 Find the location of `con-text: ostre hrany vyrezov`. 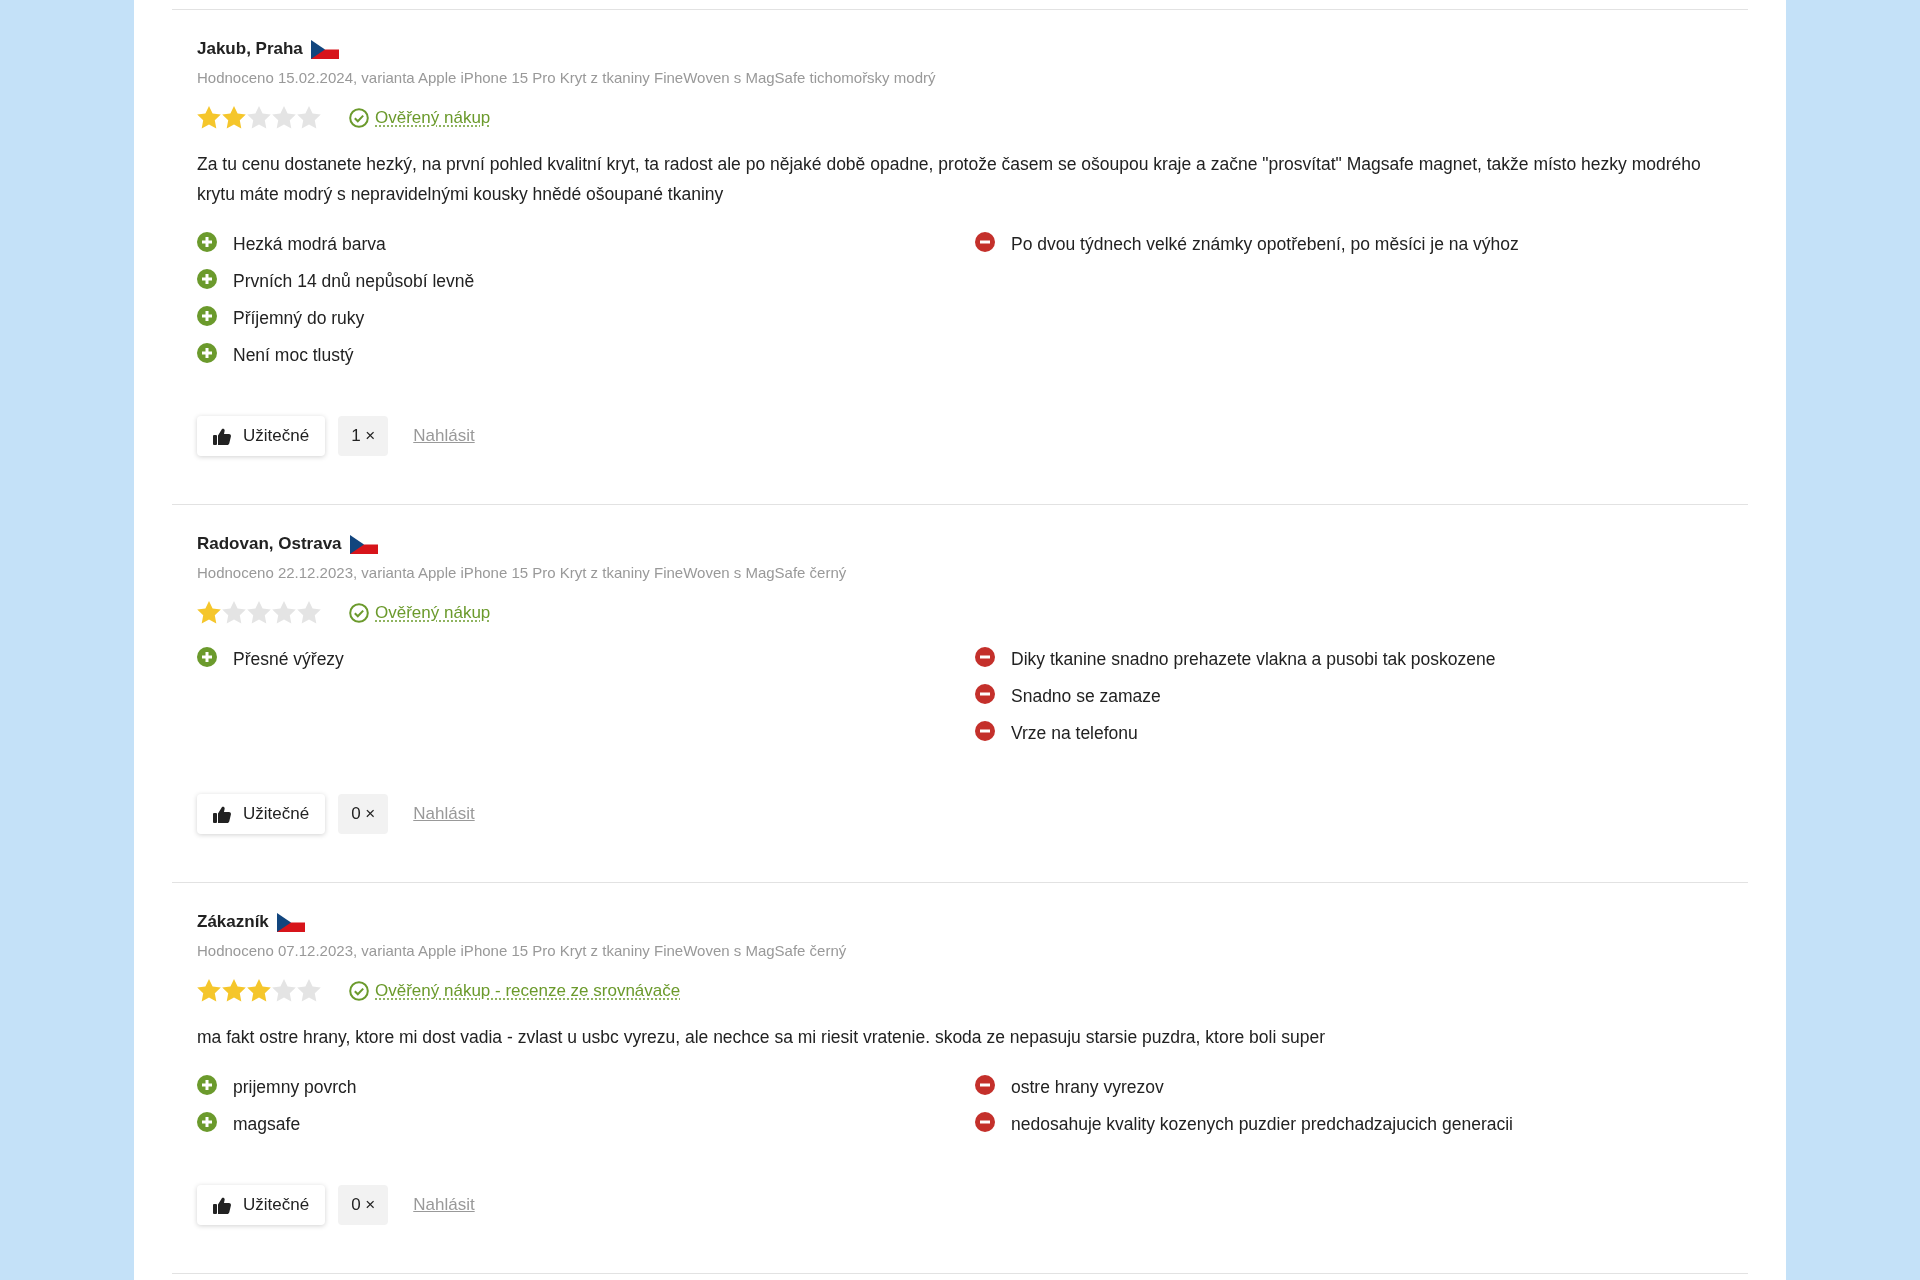

con-text: ostre hrany vyrezov is located at coordinates (1087, 1087).